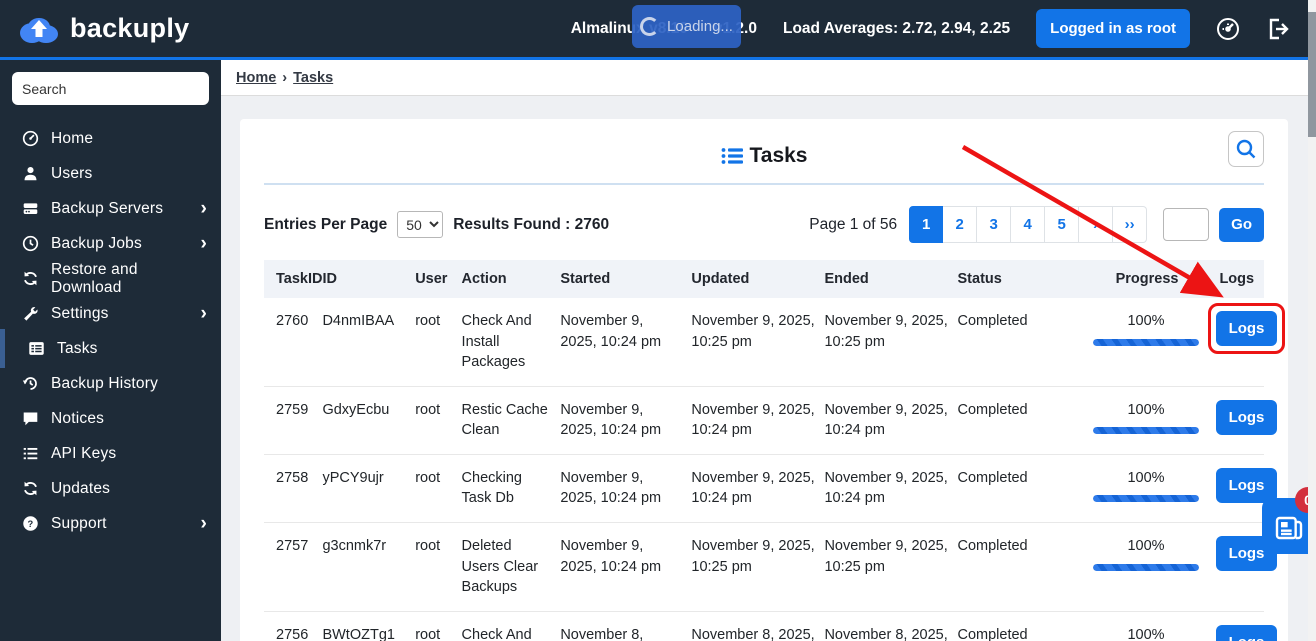 This screenshot has height=641, width=1316. Describe the element at coordinates (626, 279) in the screenshot. I see `column-header-started: Started` at that location.